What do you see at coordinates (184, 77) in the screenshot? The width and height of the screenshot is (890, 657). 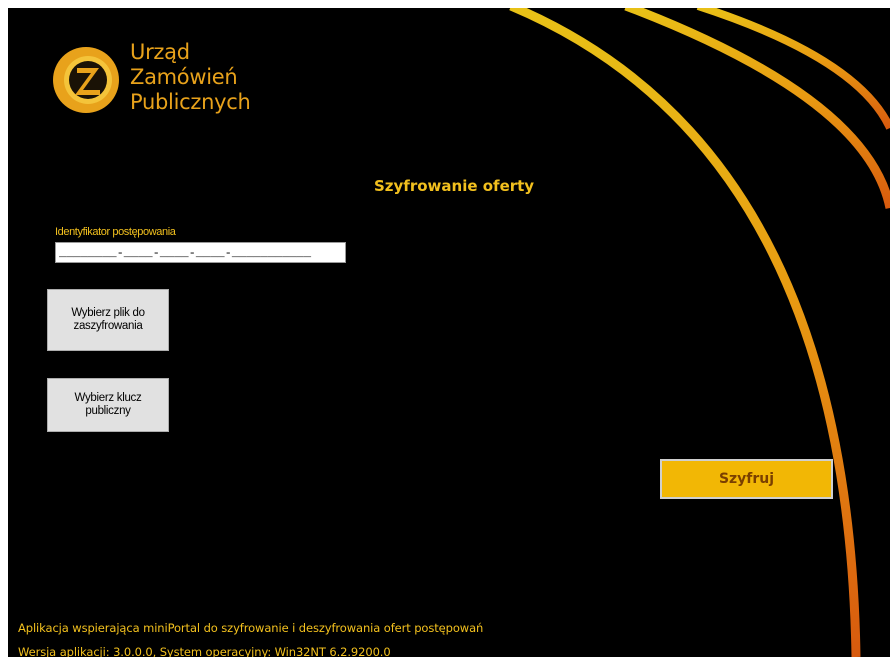 I see `logo-line-2: Zamówień` at bounding box center [184, 77].